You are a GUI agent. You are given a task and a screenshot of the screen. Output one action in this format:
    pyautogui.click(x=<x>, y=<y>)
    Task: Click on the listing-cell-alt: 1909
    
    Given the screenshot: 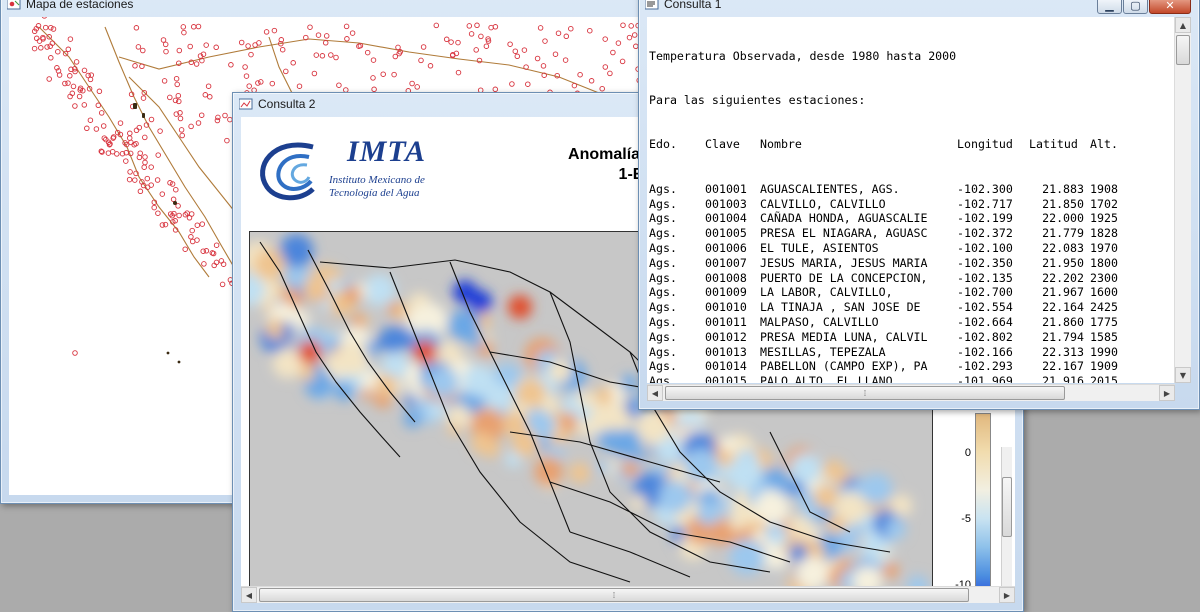 What is the action you would take?
    pyautogui.click(x=1104, y=366)
    